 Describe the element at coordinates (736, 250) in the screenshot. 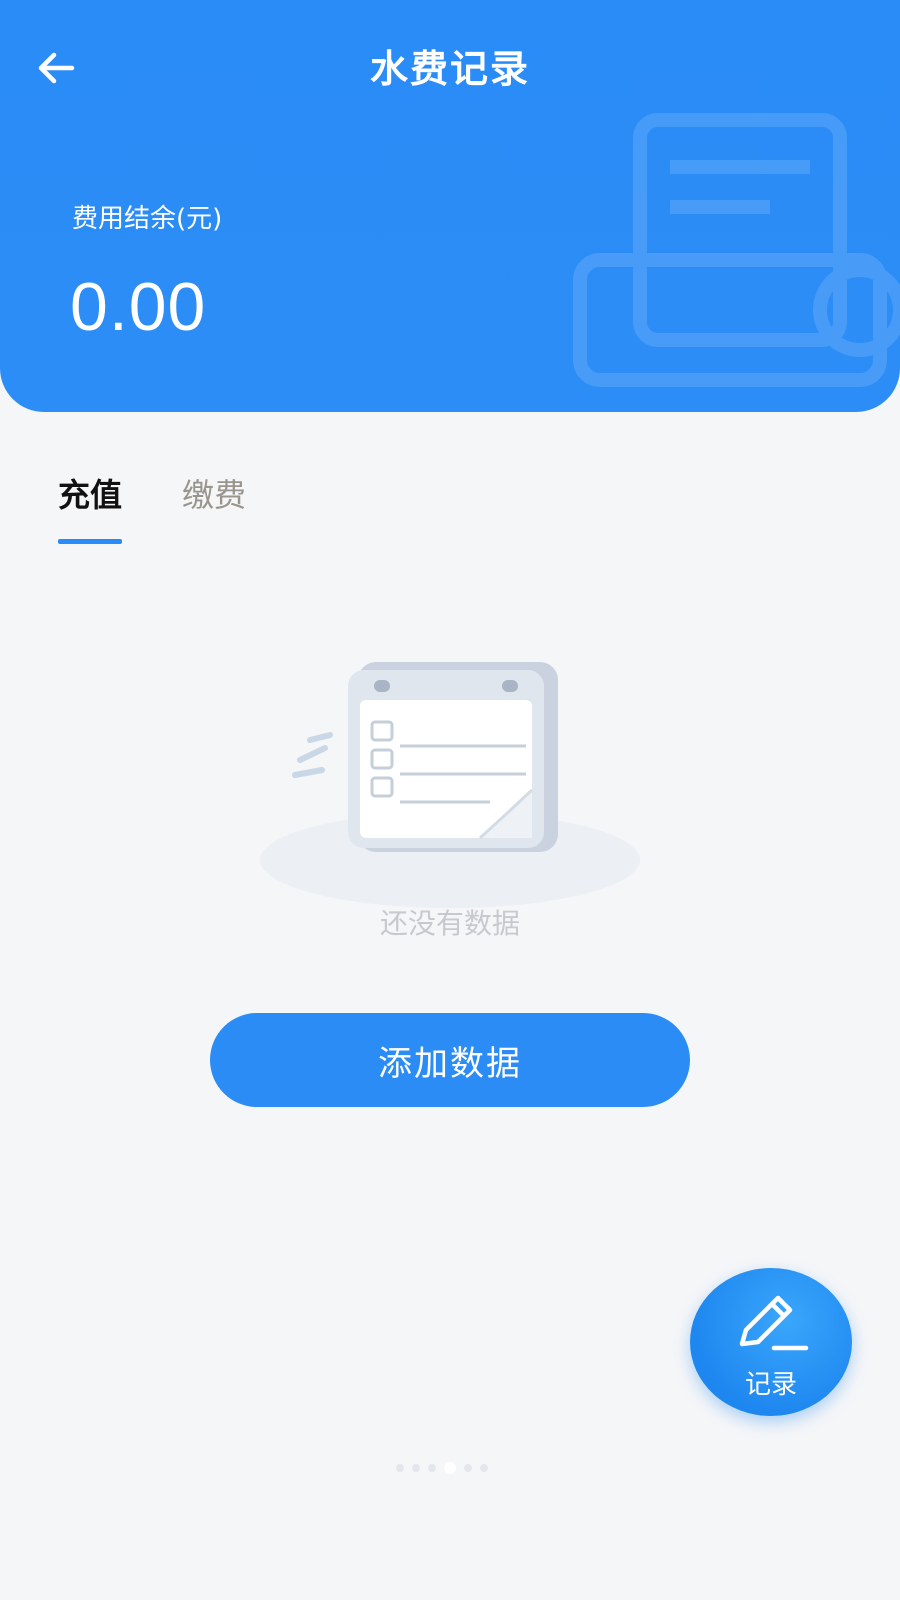

I see `header-decoration-icon` at that location.